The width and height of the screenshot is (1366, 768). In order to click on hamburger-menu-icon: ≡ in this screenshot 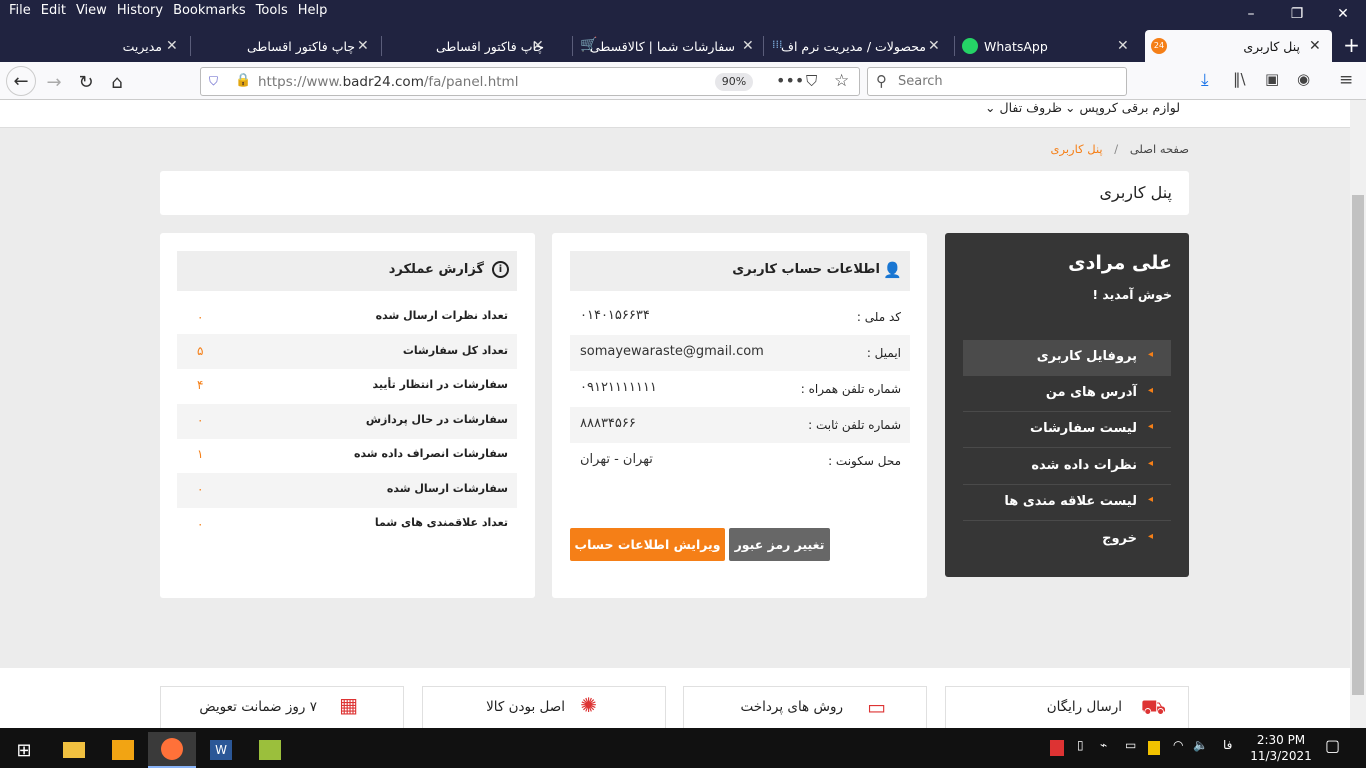, I will do `click(1346, 80)`.